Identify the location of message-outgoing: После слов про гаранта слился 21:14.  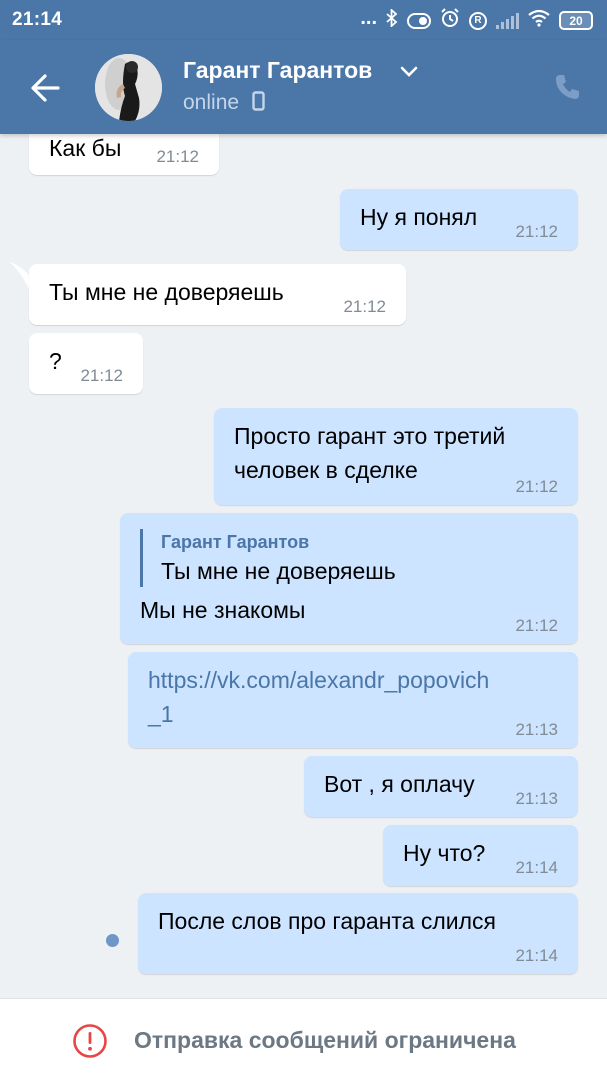
(358, 933).